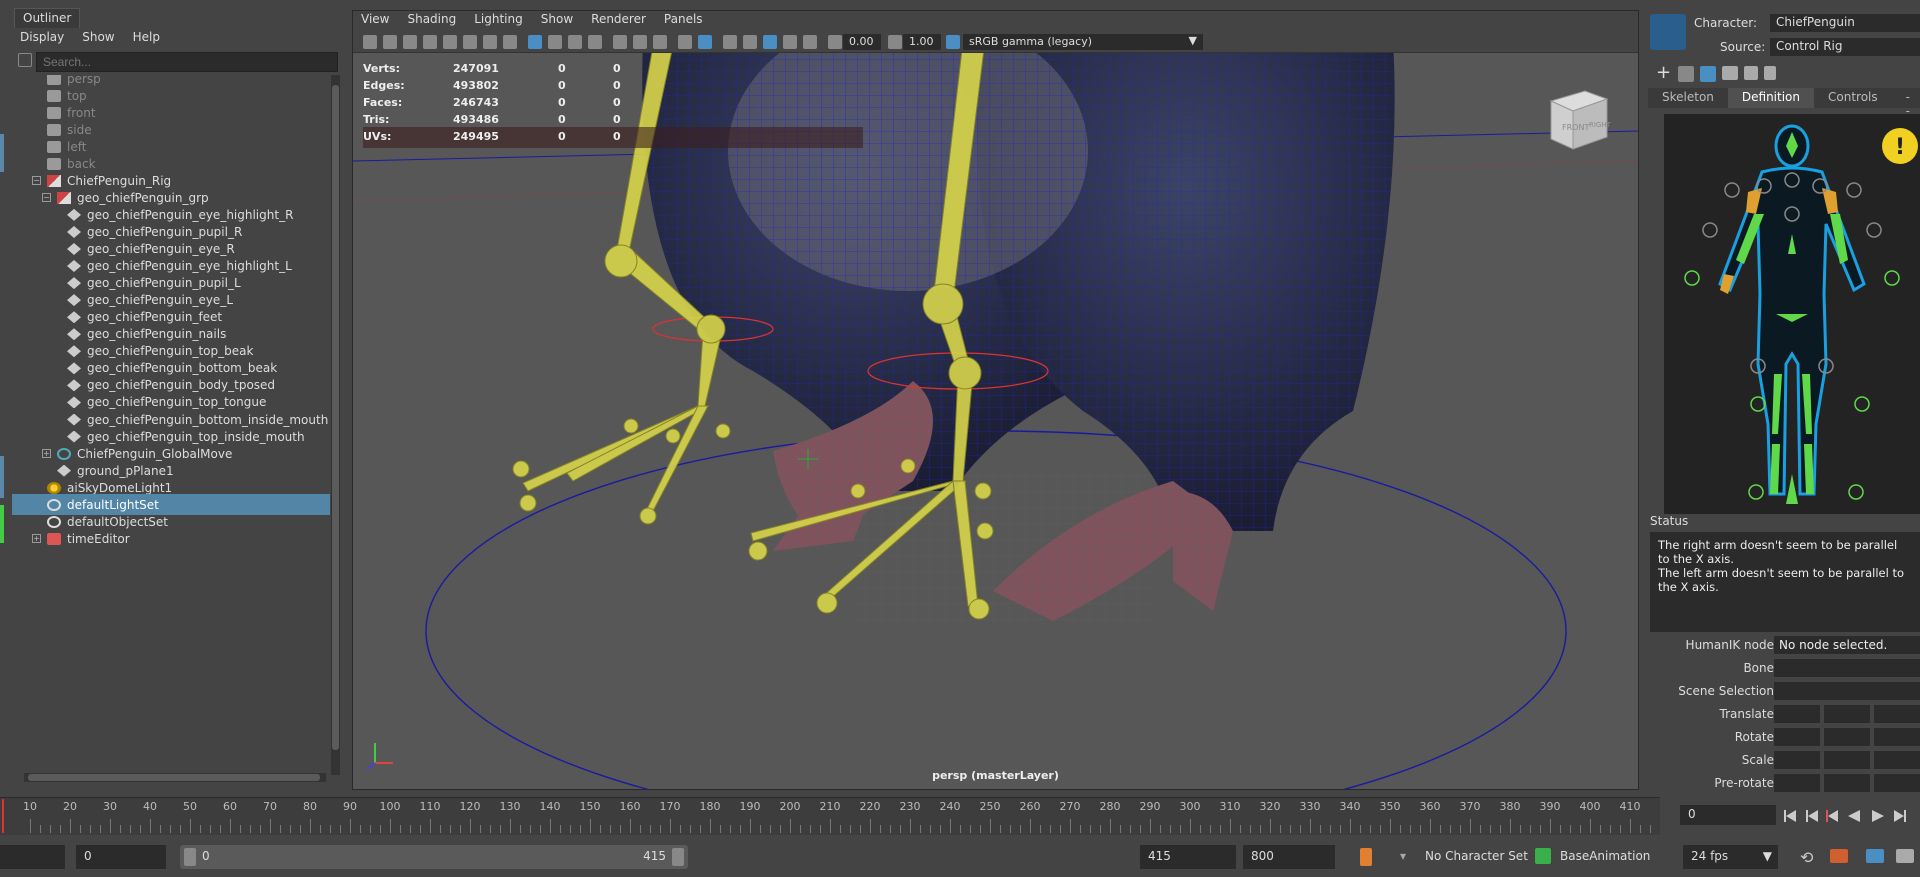  What do you see at coordinates (1854, 816) in the screenshot?
I see `play-backwards-icon` at bounding box center [1854, 816].